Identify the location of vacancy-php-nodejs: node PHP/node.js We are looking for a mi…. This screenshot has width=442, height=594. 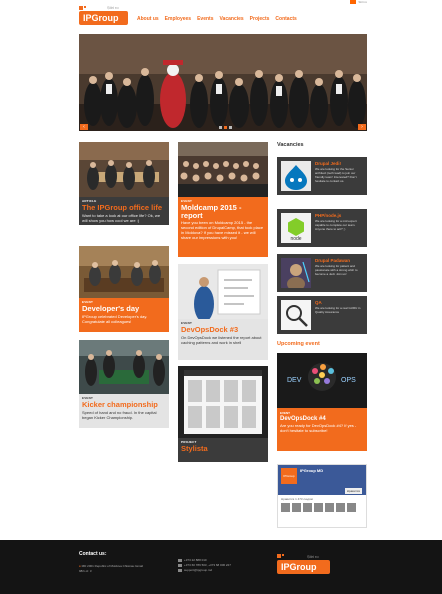
(322, 228).